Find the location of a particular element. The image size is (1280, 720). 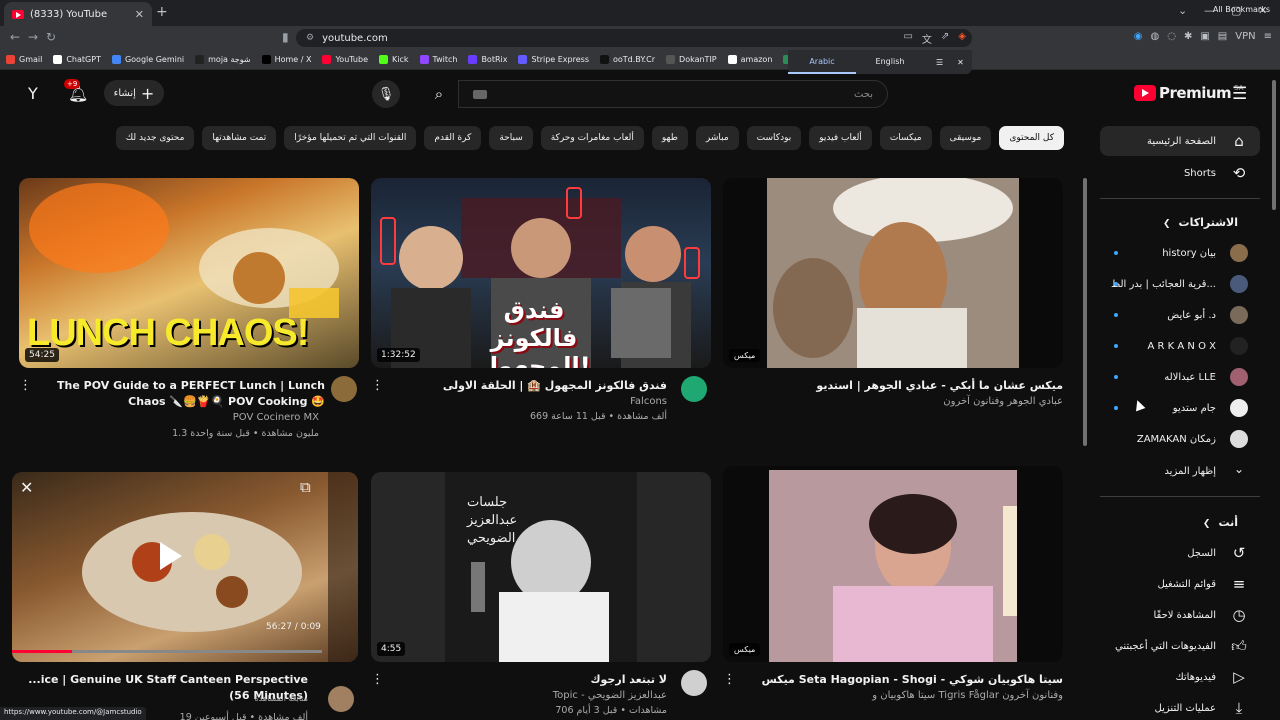

tab-search-icon: ⌄ is located at coordinates (1182, 10).